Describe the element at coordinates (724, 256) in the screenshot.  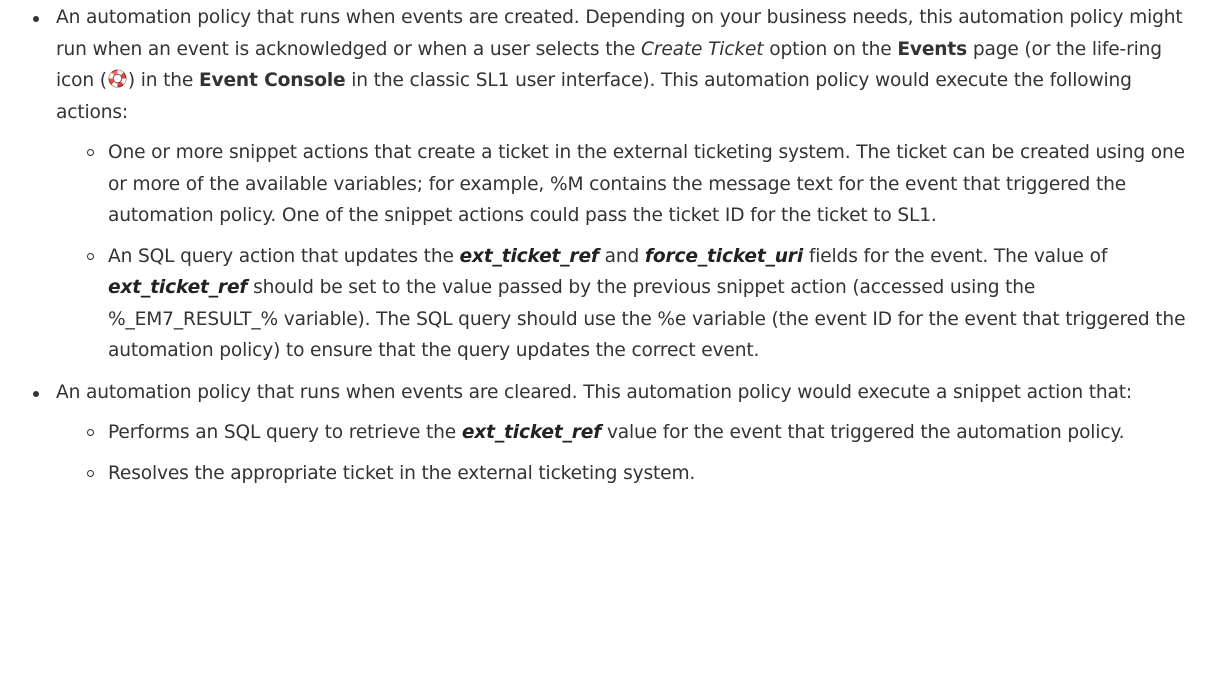
I see `field-name: force_ticket_uri` at that location.